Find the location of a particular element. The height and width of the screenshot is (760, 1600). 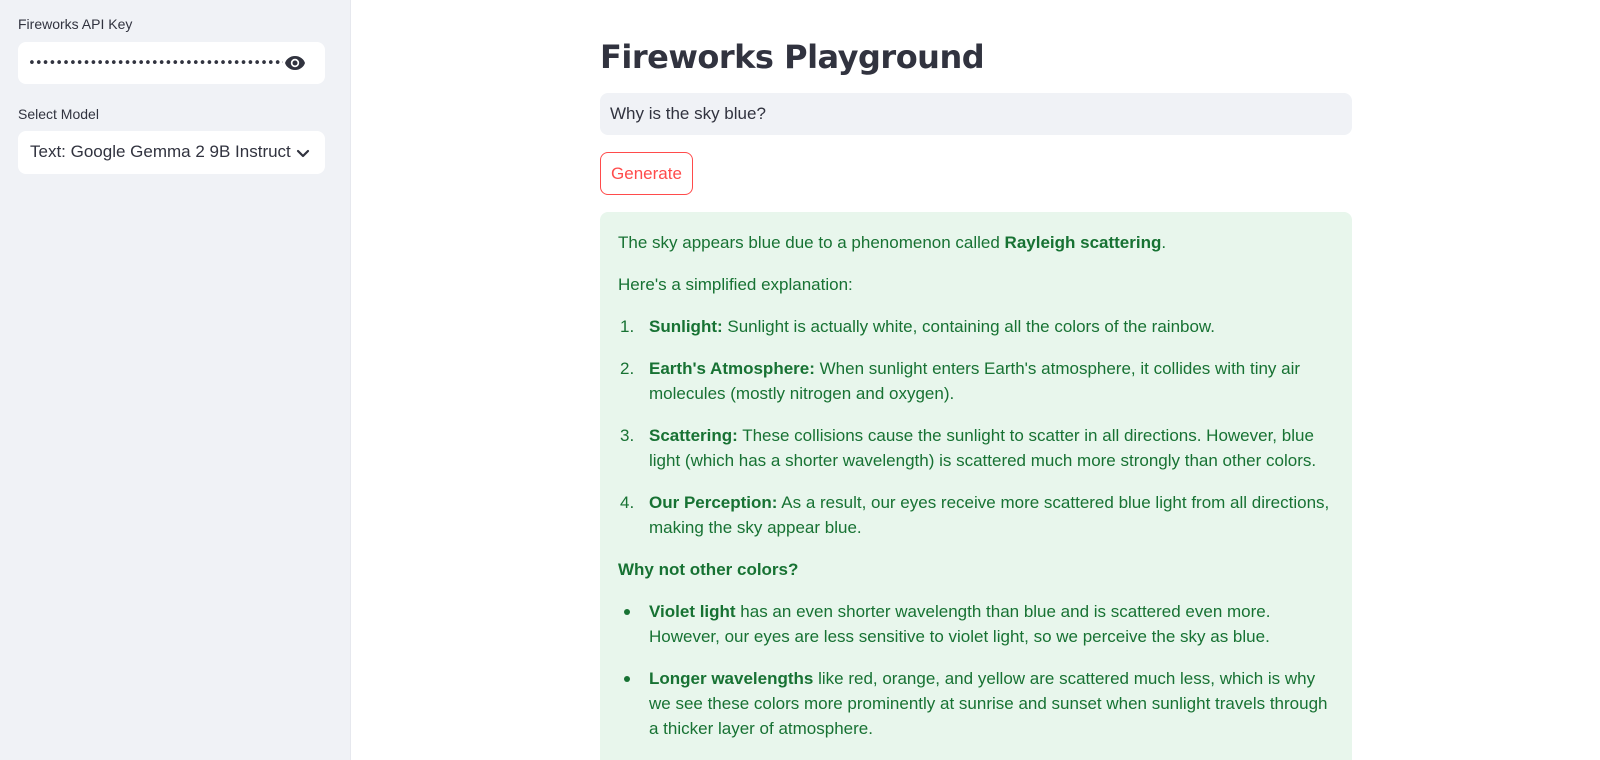

model-select-value: Text: Google Gemma 2 9B Instruct is located at coordinates (160, 151).